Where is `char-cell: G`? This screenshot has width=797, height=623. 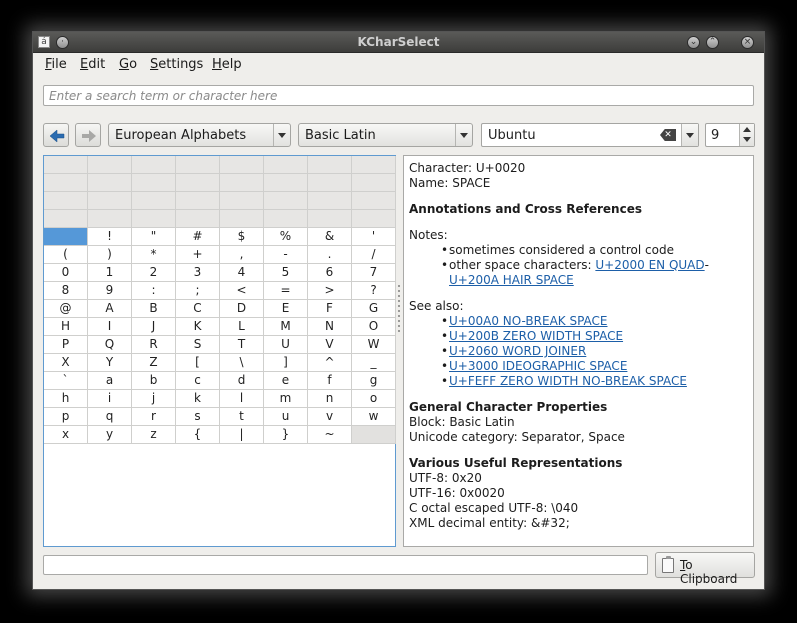 char-cell: G is located at coordinates (374, 309).